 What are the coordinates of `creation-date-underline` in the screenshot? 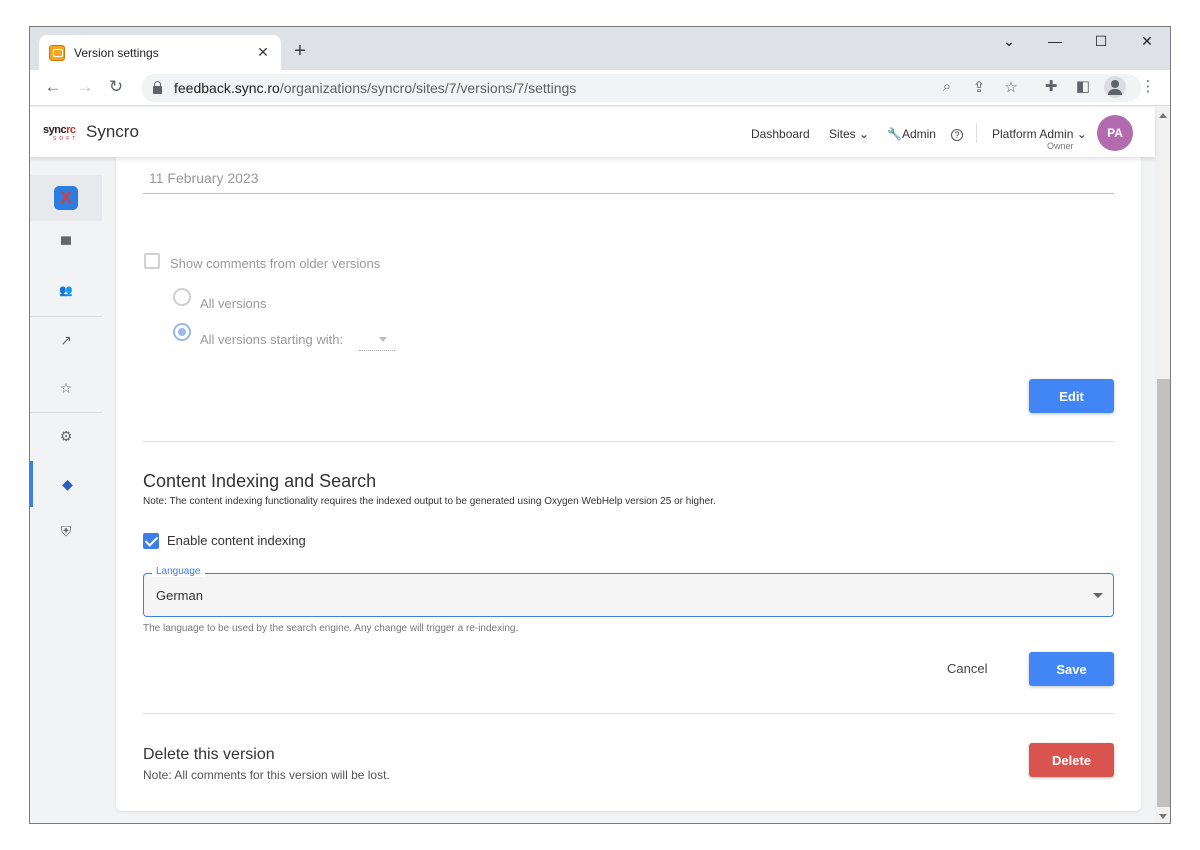 It's located at (628, 193).